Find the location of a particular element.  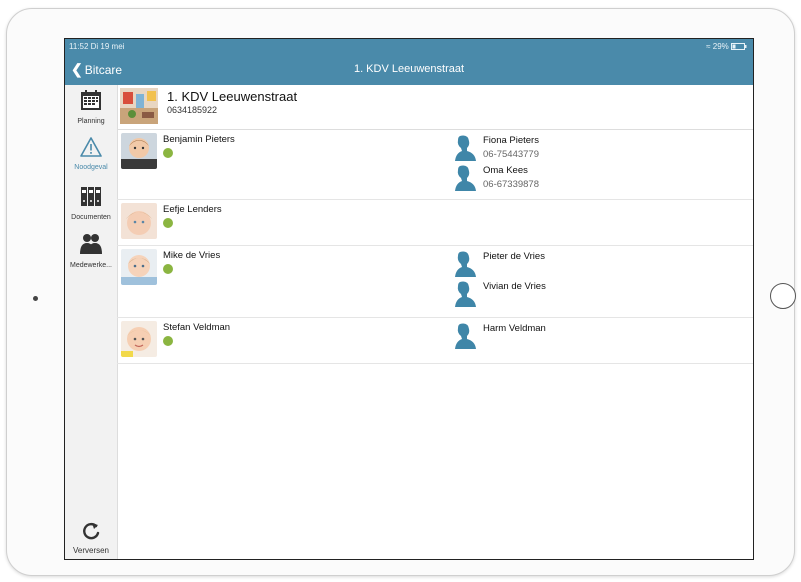

center-phone: 0634185922 is located at coordinates (192, 110).